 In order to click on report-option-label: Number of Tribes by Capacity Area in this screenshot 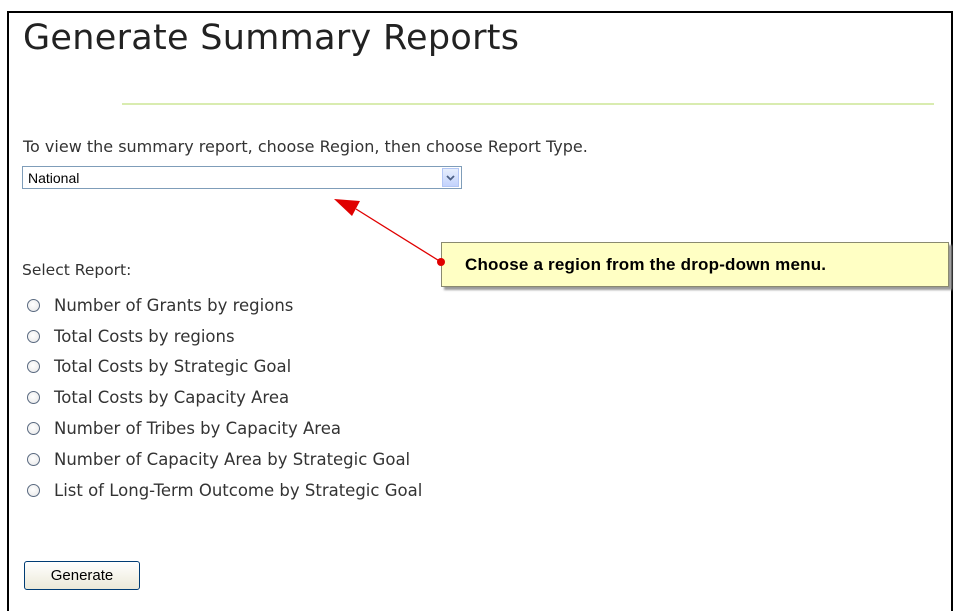, I will do `click(197, 429)`.